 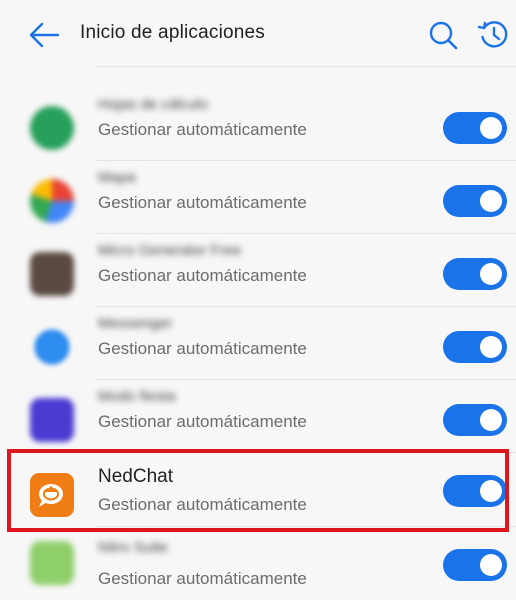 I want to click on list-item: Messenger Gestionar automáticamente, so click(x=258, y=343).